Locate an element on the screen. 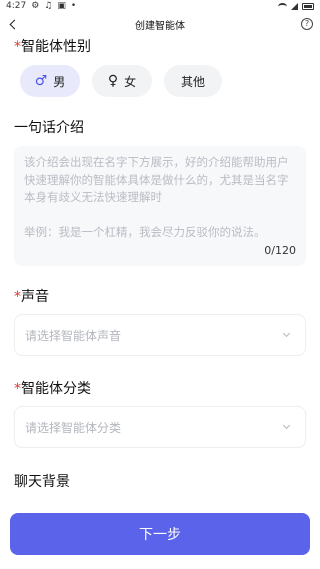  category-select: 请选择智能体分类 is located at coordinates (160, 427).